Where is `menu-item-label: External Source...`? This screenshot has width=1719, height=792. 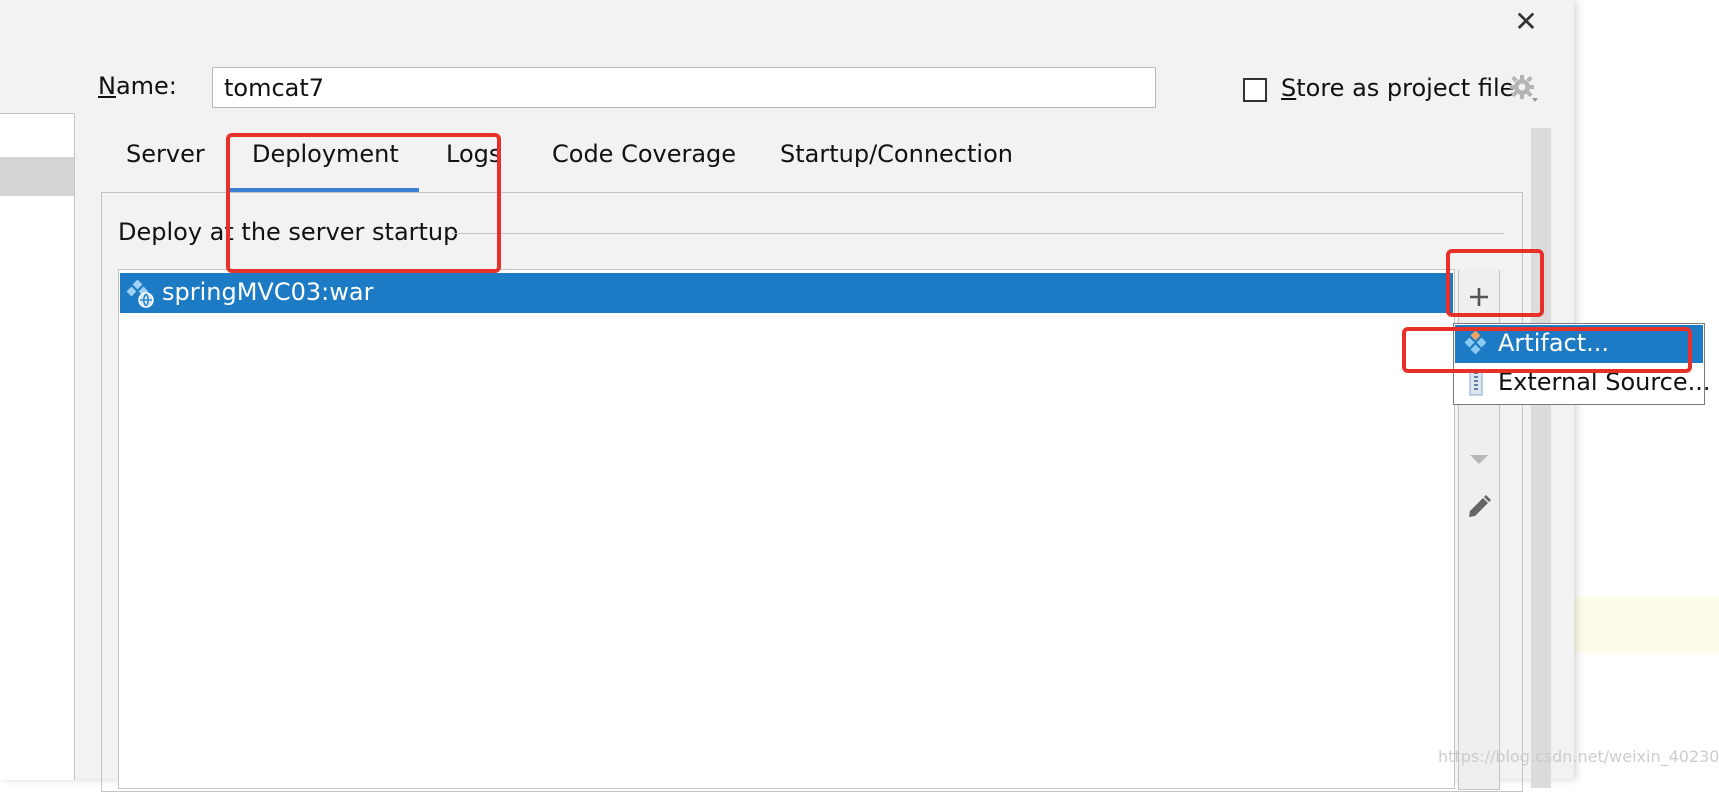 menu-item-label: External Source... is located at coordinates (1604, 382).